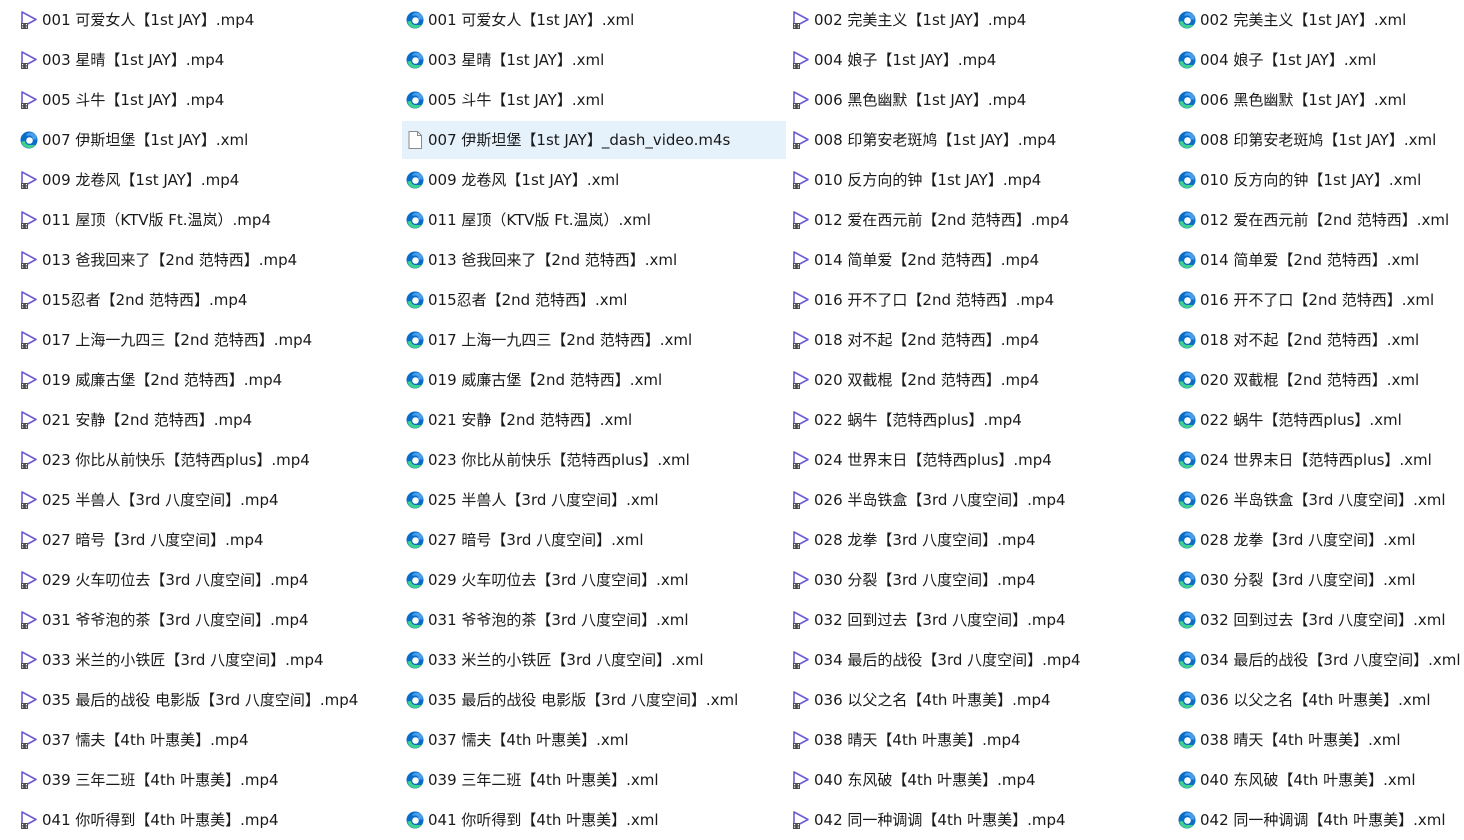 This screenshot has height=840, width=1464. I want to click on mp4-file-item: 024 世界末日【范特西plus】.mp4, so click(981, 460).